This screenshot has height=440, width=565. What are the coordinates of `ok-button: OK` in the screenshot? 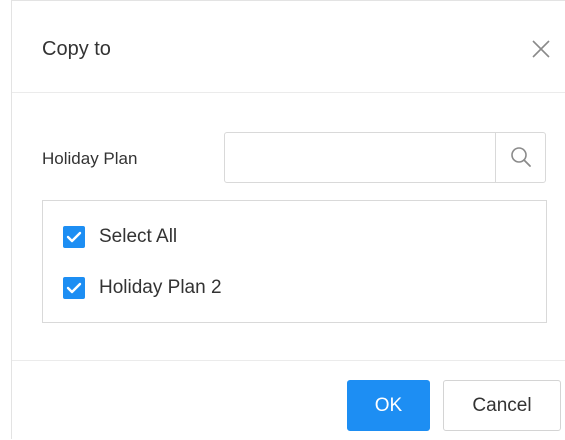 It's located at (388, 405).